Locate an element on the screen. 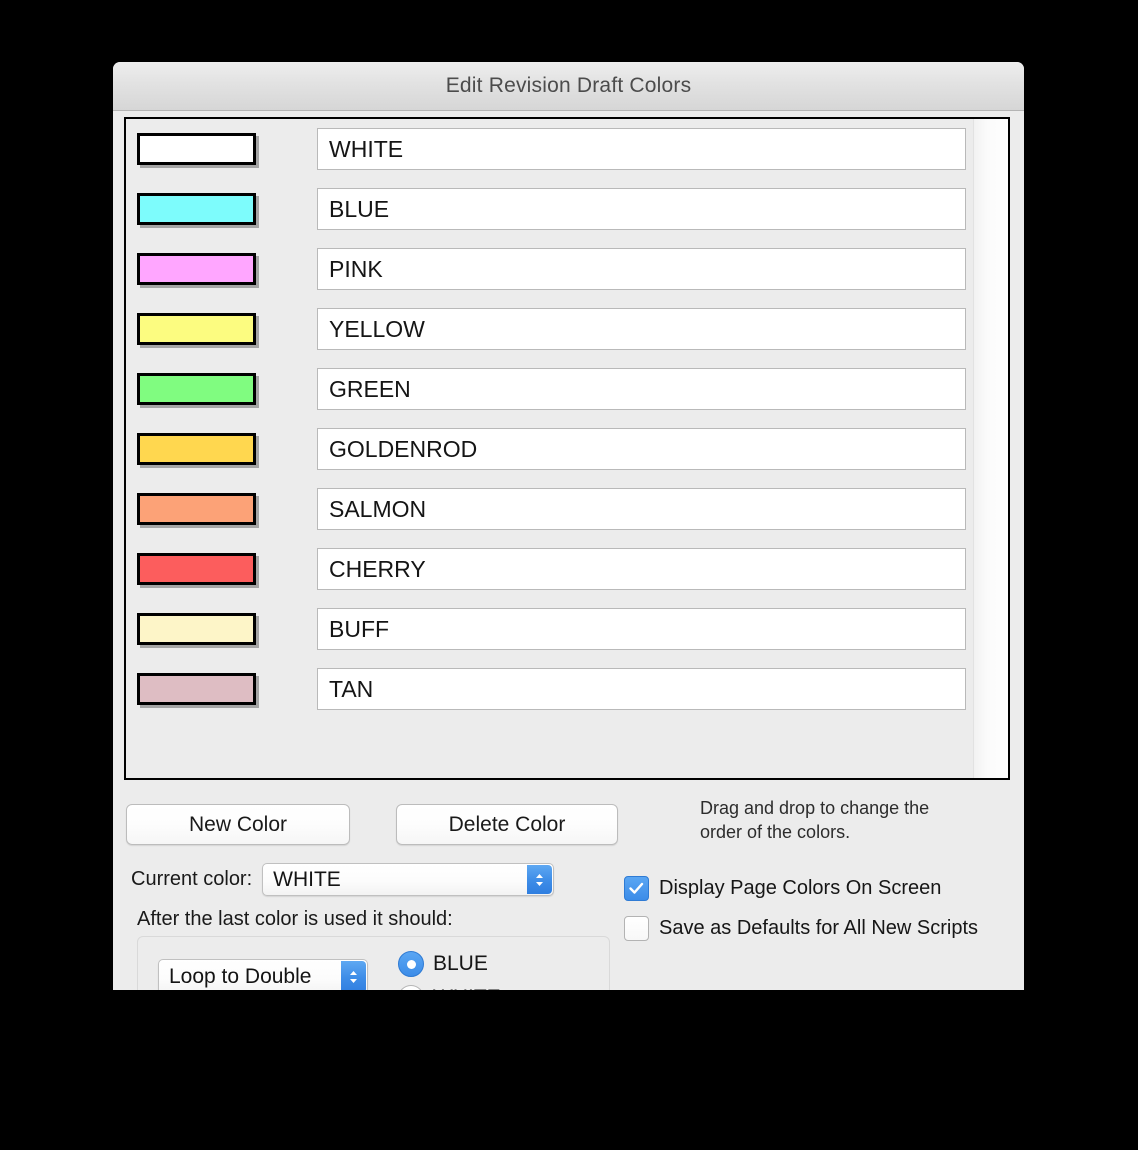  color-row: SALMON is located at coordinates (550, 509).